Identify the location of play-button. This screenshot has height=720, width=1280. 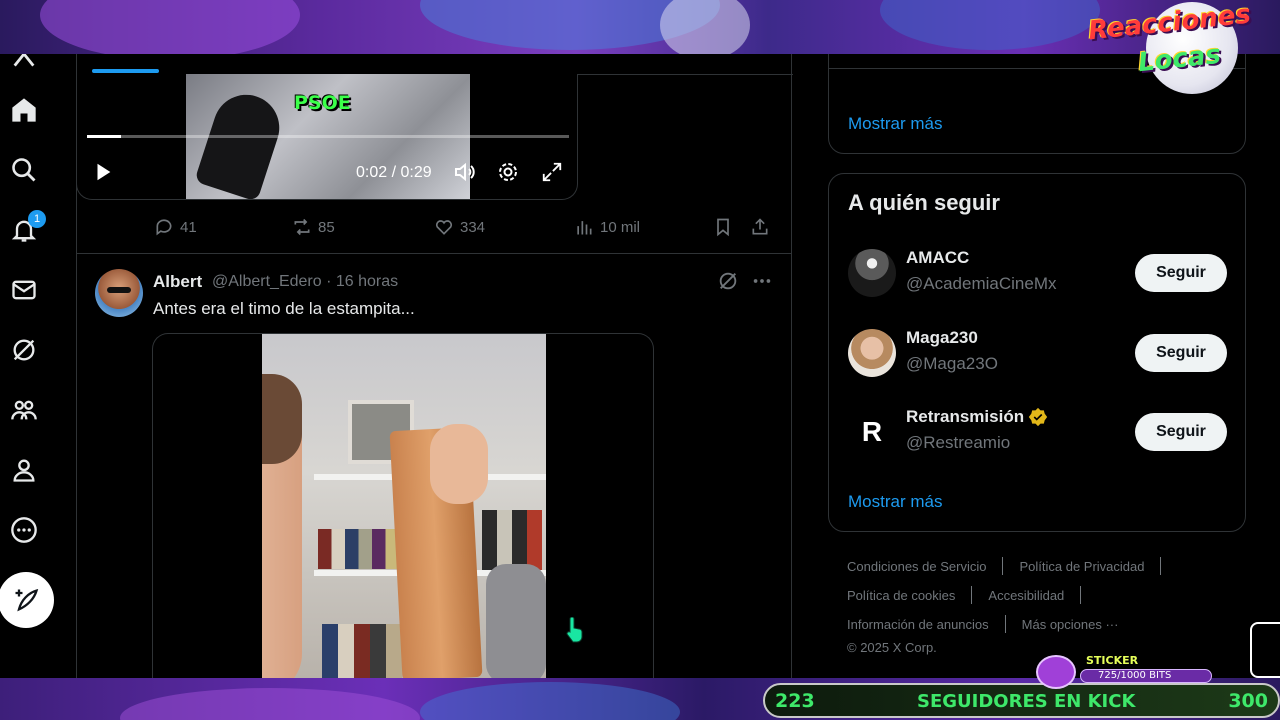
(103, 172).